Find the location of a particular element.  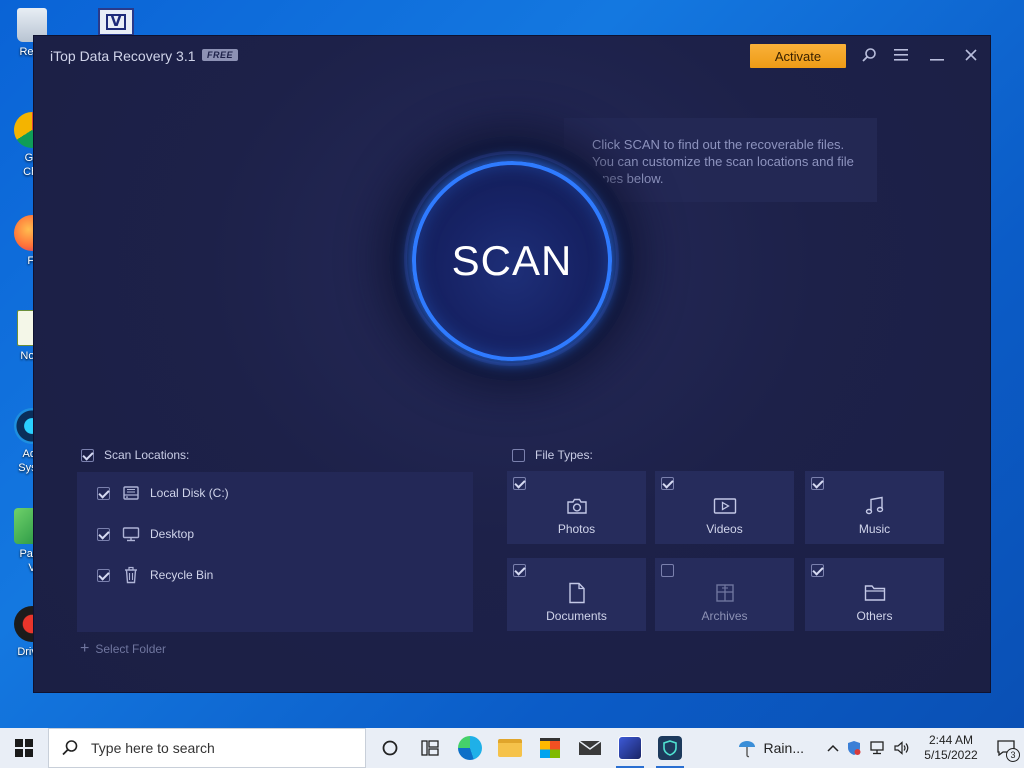

music-icon is located at coordinates (874, 506).